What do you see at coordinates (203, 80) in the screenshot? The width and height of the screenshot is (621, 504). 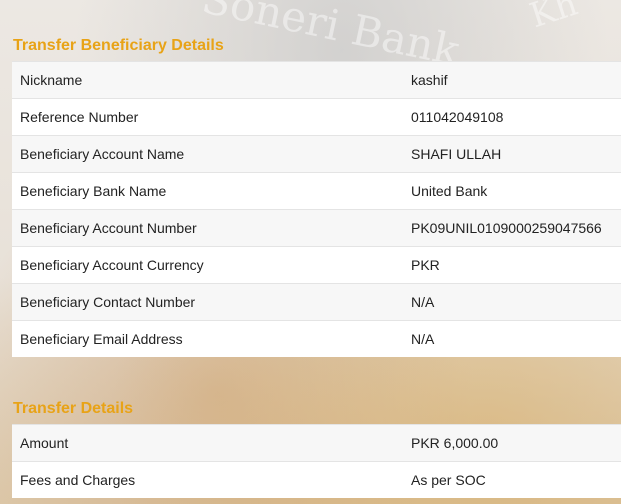 I see `row-label: Nickname` at bounding box center [203, 80].